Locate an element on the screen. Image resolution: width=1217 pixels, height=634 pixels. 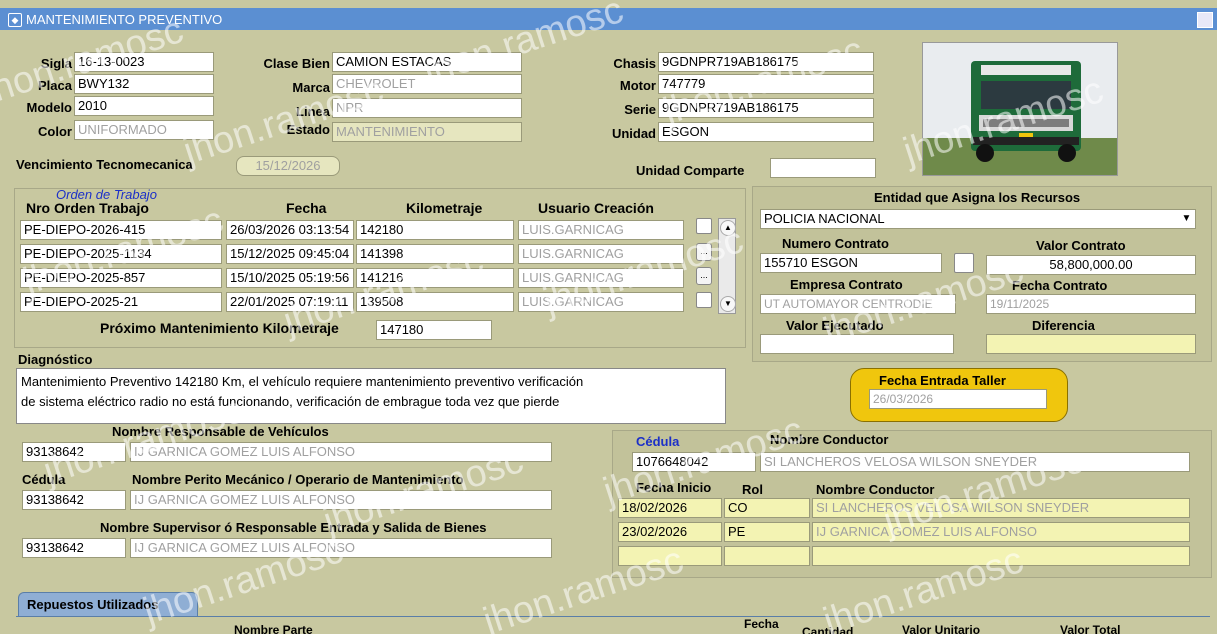
serie-field: 9GDNPR719AB186175 is located at coordinates (766, 108).